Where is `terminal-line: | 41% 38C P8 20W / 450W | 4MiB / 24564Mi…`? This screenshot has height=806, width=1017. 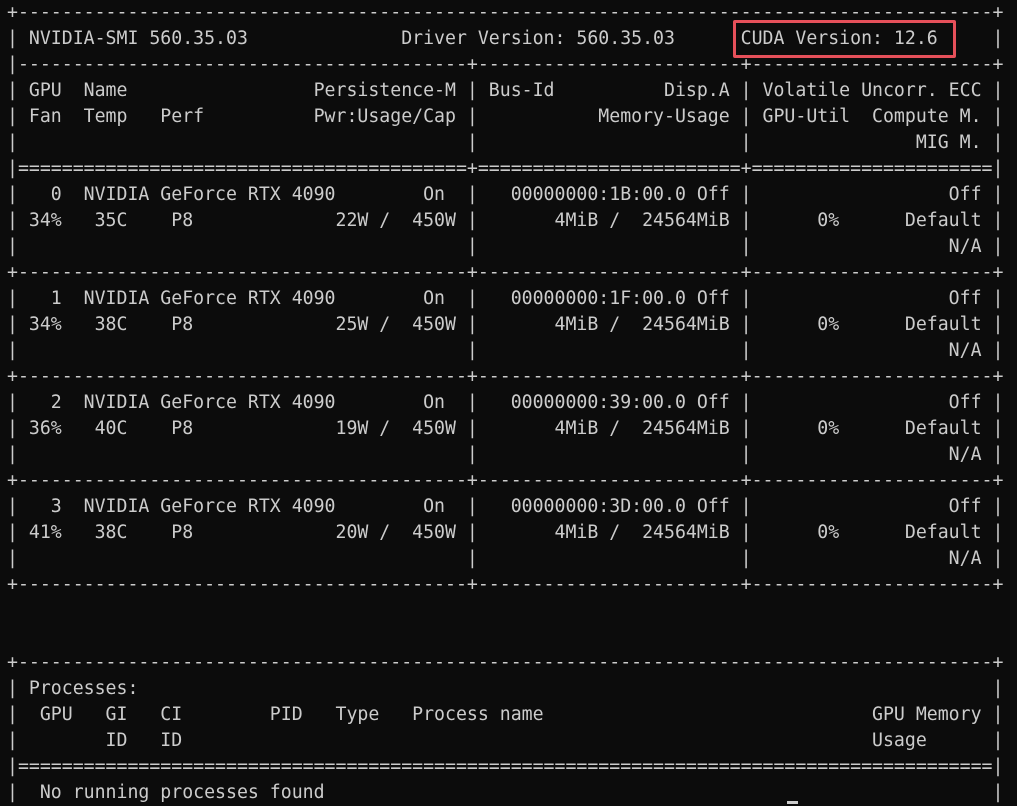 terminal-line: | 41% 38C P8 20W / 450W | 4MiB / 24564Mi… is located at coordinates (505, 532).